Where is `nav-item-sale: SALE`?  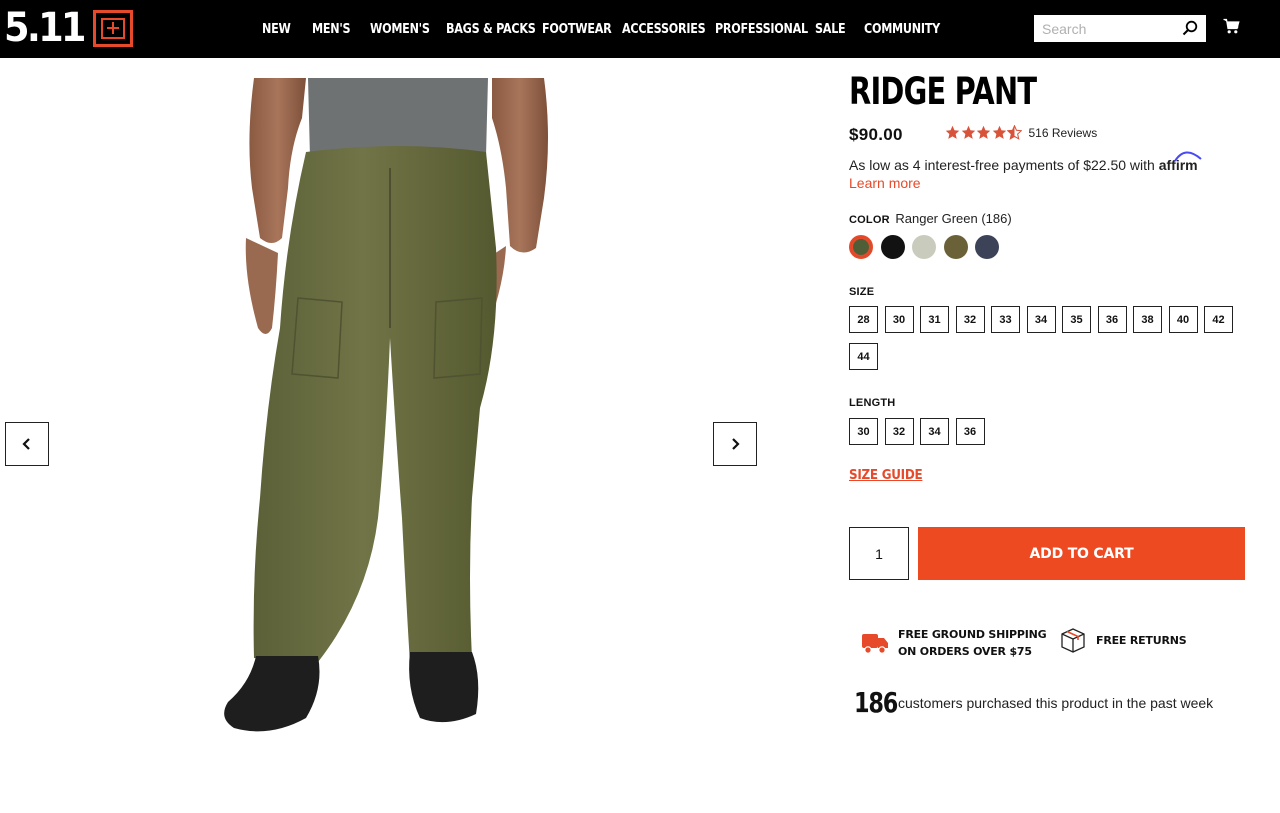
nav-item-sale: SALE is located at coordinates (830, 29).